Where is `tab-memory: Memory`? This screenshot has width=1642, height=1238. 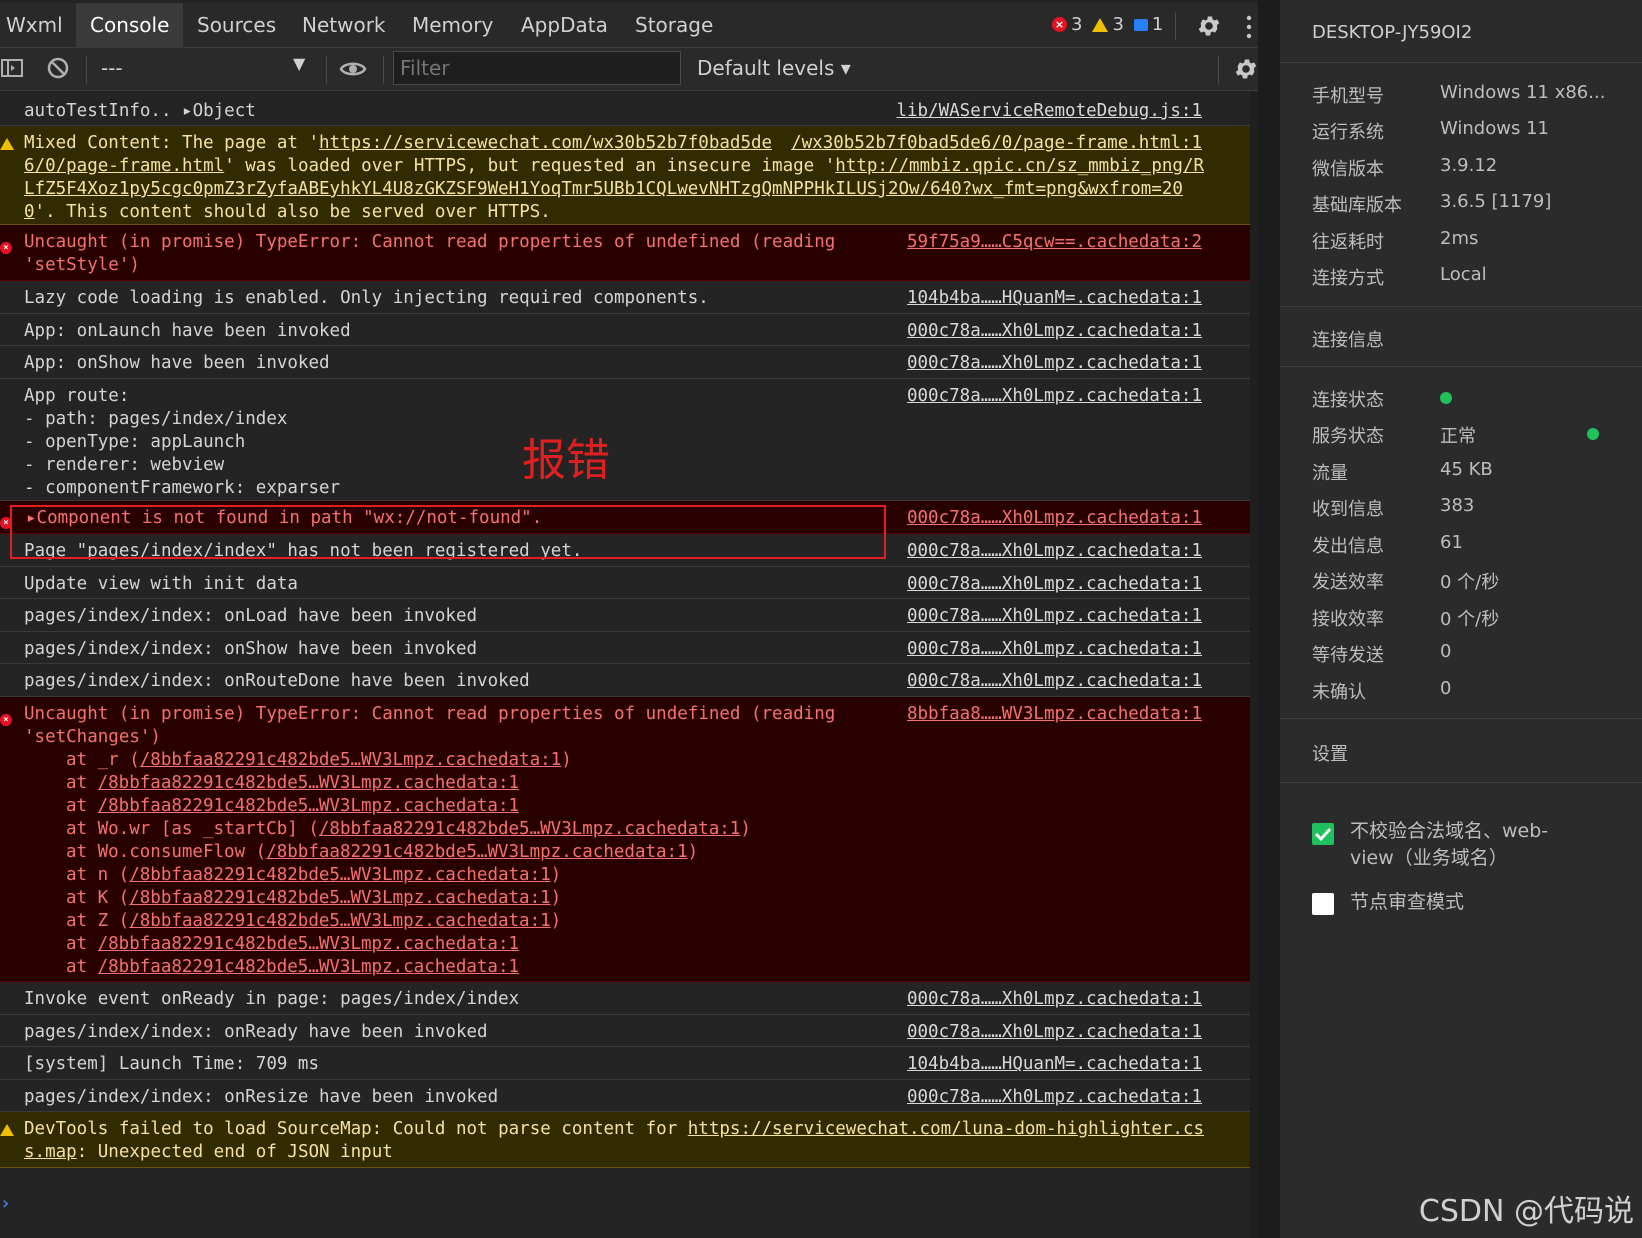
tab-memory: Memory is located at coordinates (452, 25).